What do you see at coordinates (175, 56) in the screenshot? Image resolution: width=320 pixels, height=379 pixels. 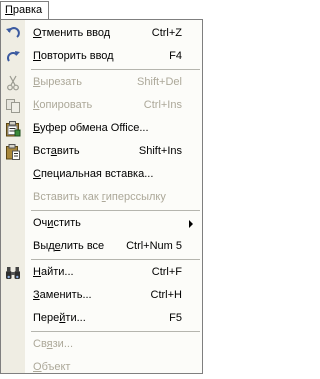 I see `menu-item-shortcut: F4` at bounding box center [175, 56].